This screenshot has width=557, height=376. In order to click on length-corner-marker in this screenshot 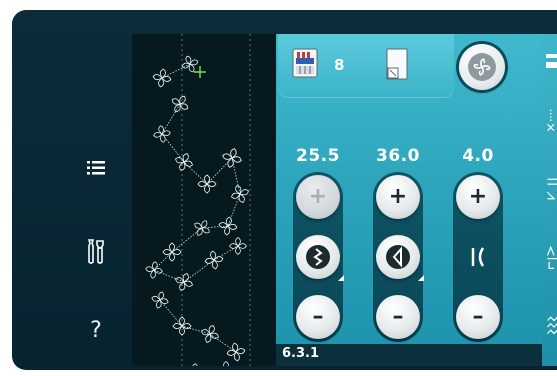, I will do `click(421, 278)`.